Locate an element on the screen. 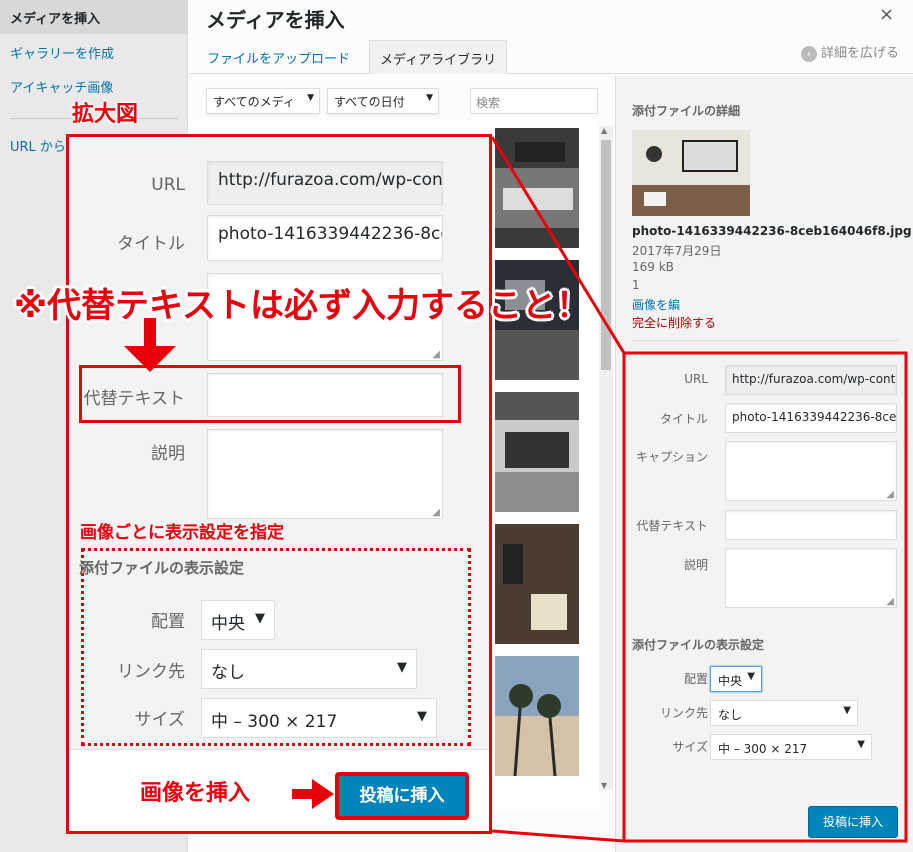 This screenshot has height=852, width=913. annotation-zoom-label: 拡大図 is located at coordinates (105, 114).